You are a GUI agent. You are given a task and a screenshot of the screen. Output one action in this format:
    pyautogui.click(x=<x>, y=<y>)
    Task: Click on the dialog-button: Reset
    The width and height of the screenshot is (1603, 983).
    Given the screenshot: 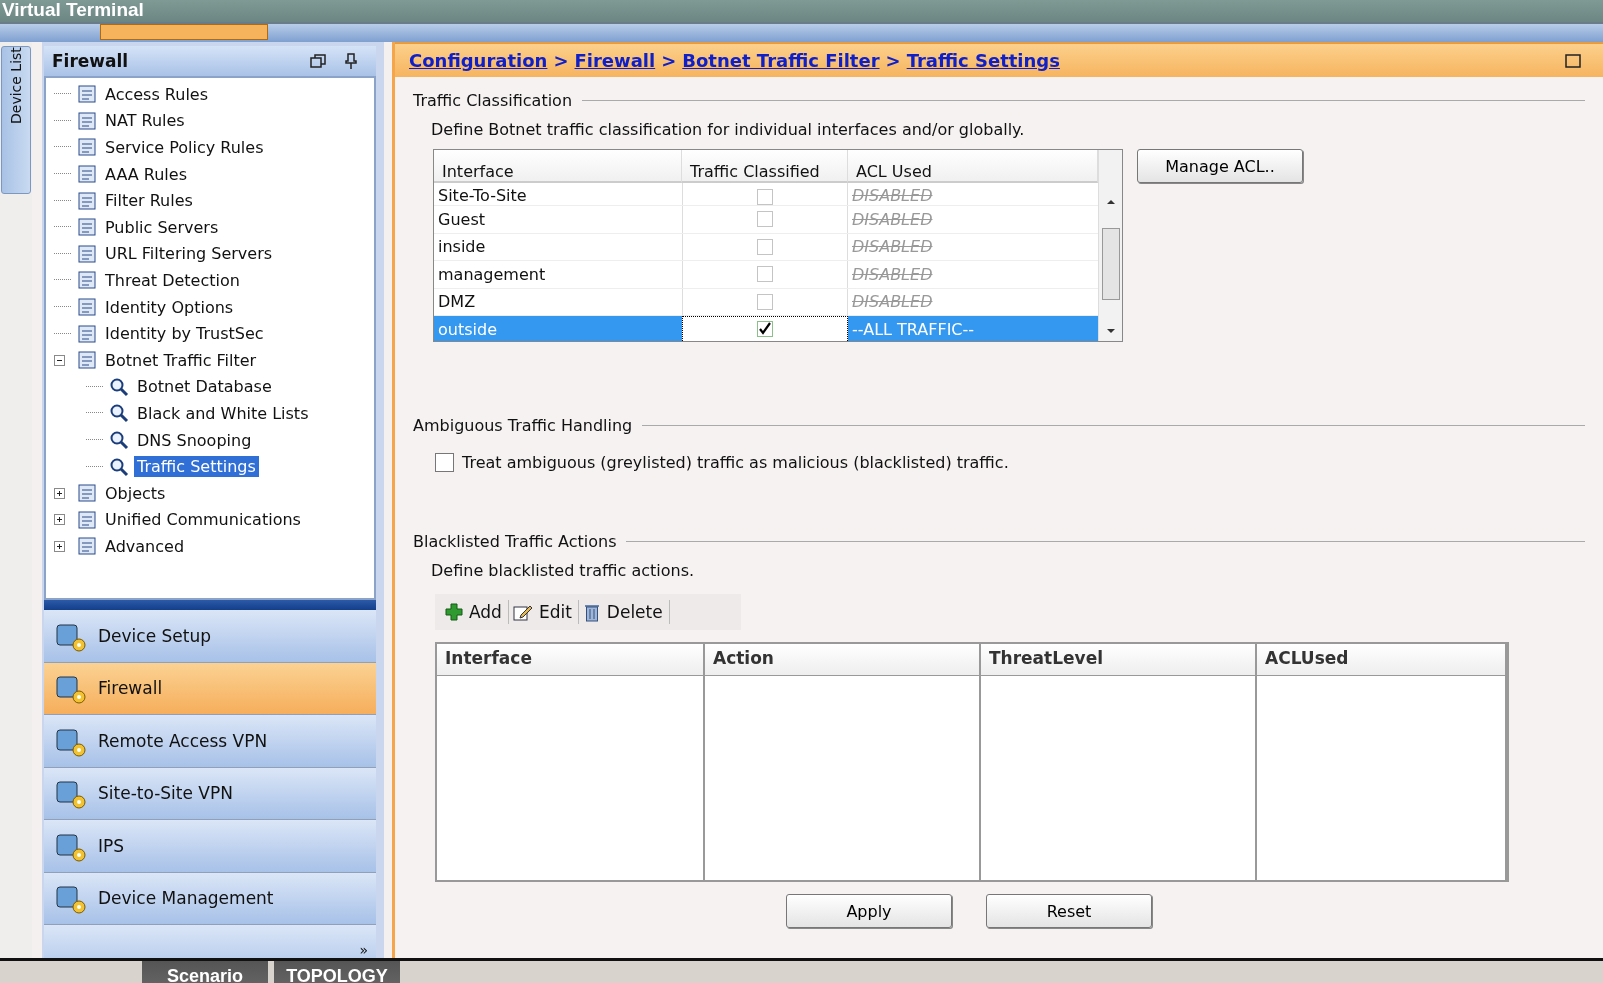 What is the action you would take?
    pyautogui.click(x=1069, y=911)
    